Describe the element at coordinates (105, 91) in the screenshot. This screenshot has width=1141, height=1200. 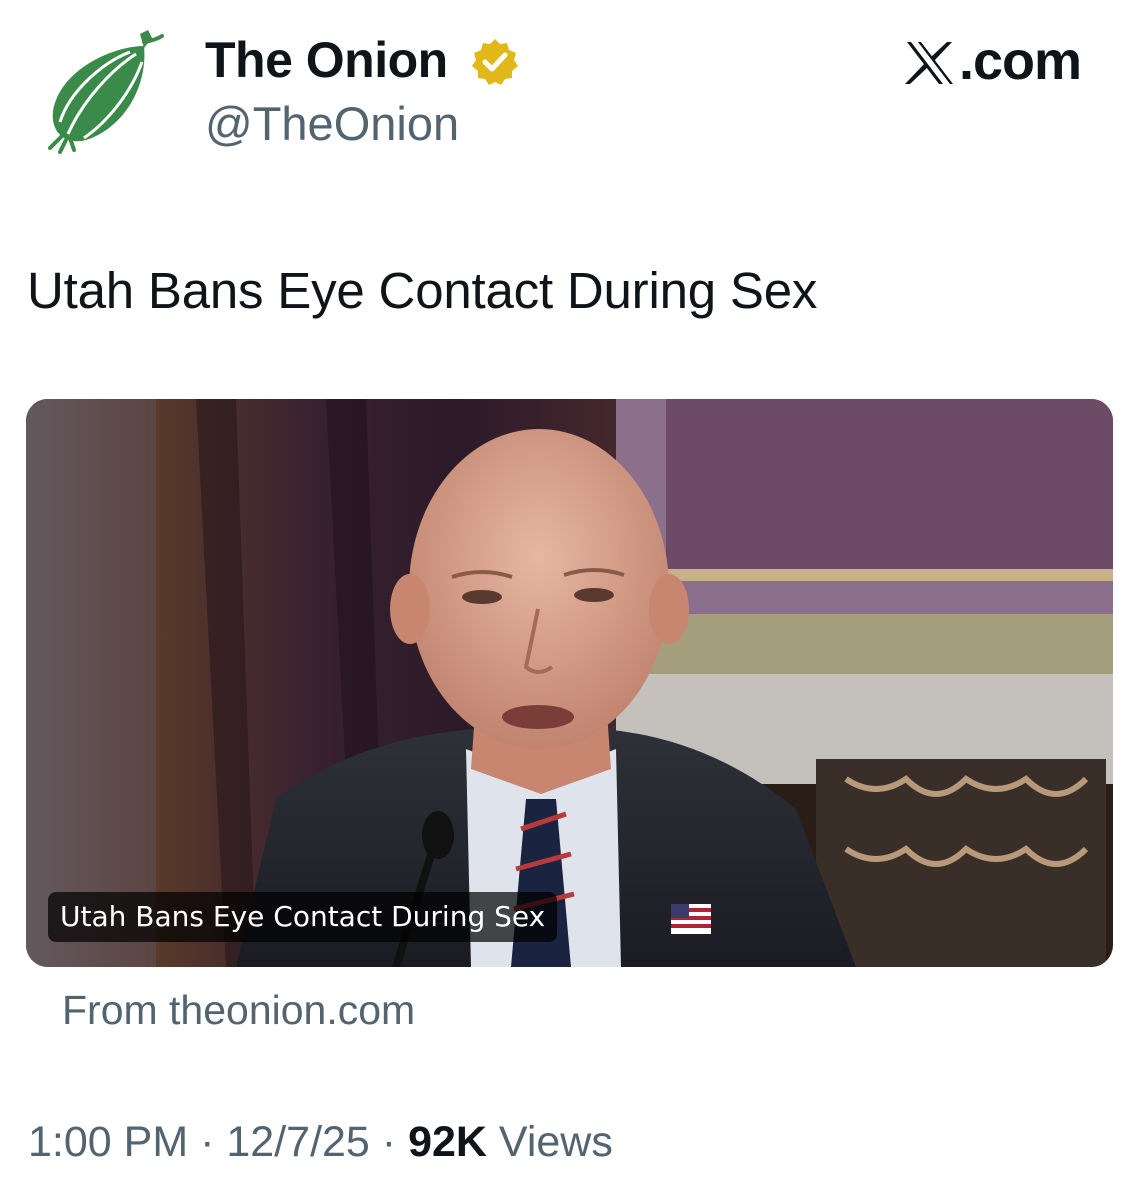
I see `onion-logo-icon` at that location.